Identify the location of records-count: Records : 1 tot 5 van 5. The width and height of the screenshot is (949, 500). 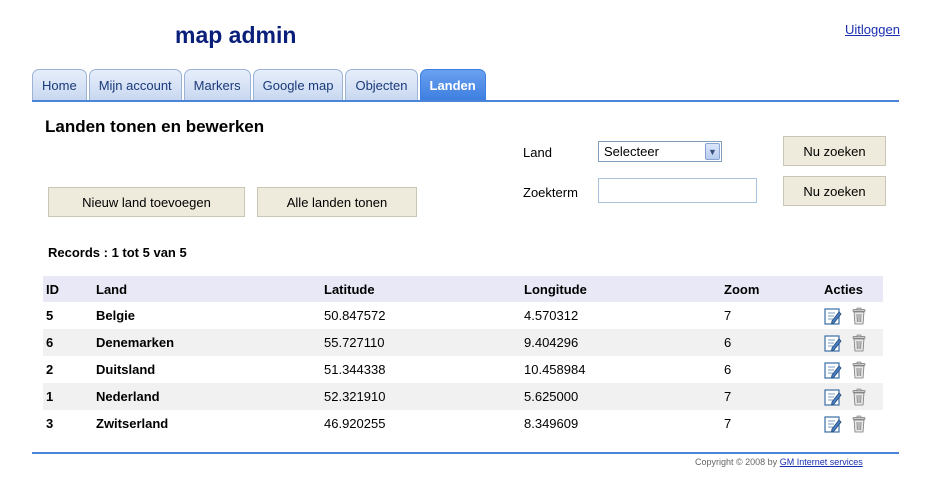
(117, 252).